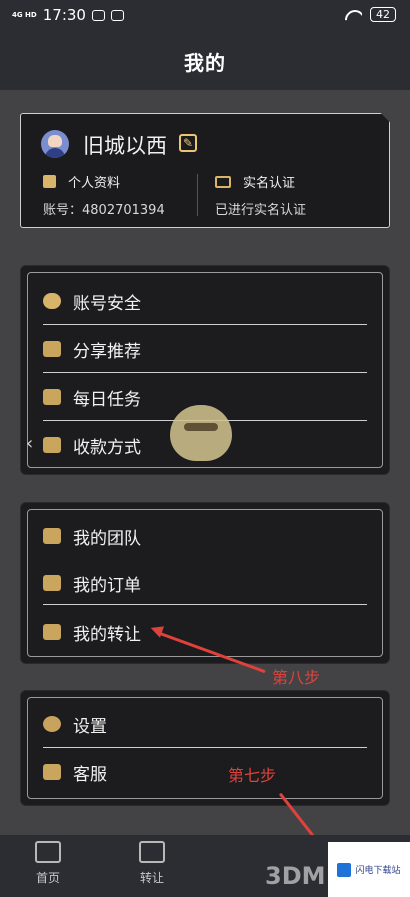 The height and width of the screenshot is (897, 410). What do you see at coordinates (24, 14) in the screenshot?
I see `signal-indicator: 4G HD` at bounding box center [24, 14].